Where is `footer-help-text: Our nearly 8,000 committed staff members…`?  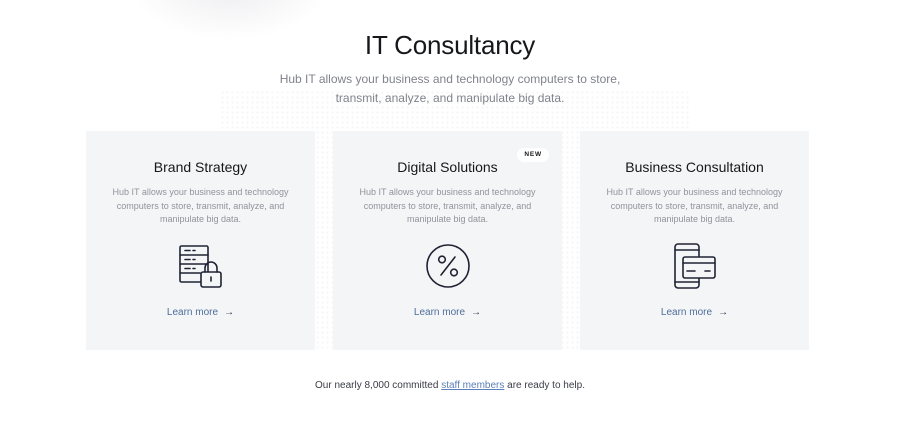
footer-help-text: Our nearly 8,000 committed staff members… is located at coordinates (450, 385).